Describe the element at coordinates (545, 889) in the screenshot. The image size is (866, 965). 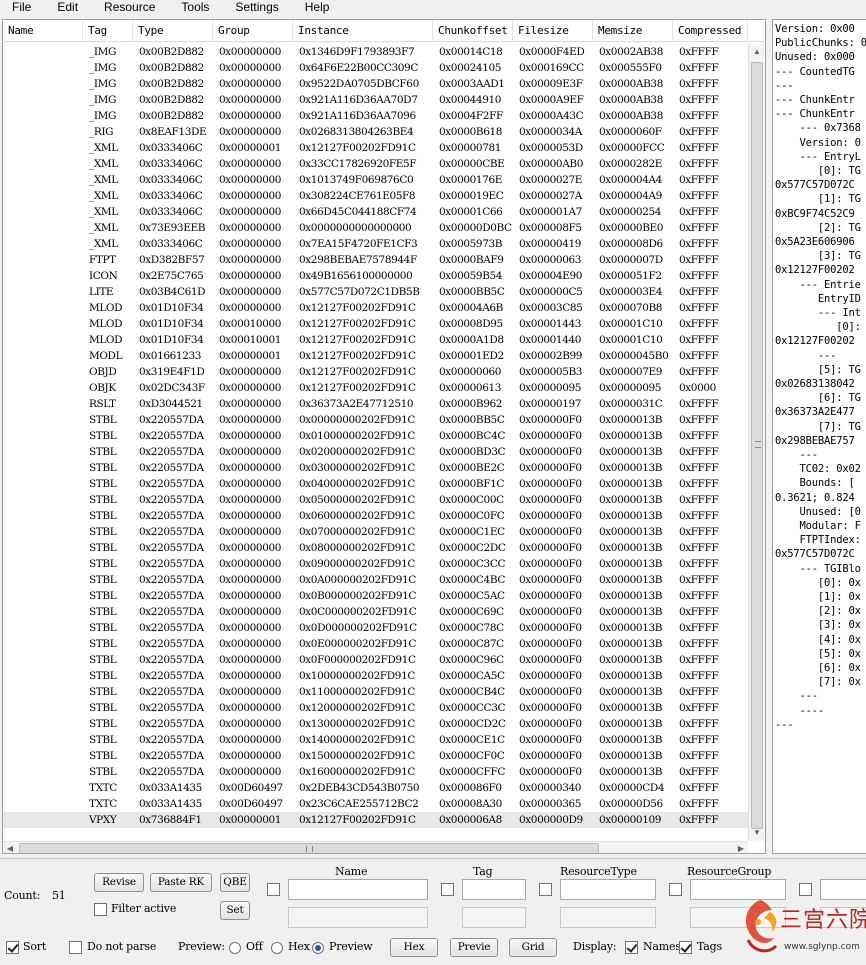
I see `filter-type-checkbox` at that location.